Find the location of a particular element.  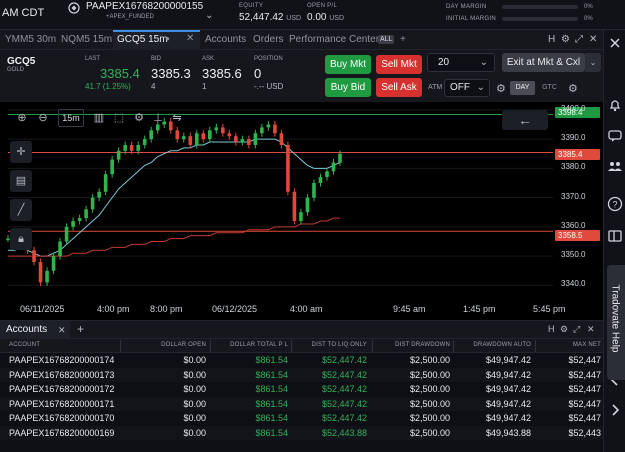

tab-ymm5: YMM5 30m is located at coordinates (30, 39).